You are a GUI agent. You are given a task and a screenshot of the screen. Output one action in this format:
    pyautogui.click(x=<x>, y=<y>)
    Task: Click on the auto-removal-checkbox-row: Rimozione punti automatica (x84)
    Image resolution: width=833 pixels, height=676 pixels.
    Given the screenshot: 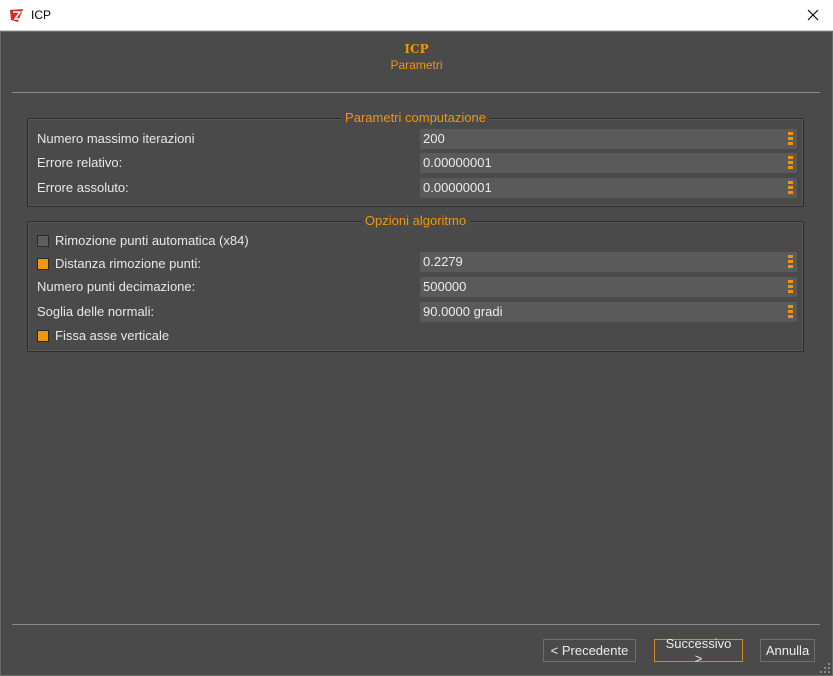 What is the action you would take?
    pyautogui.click(x=143, y=240)
    